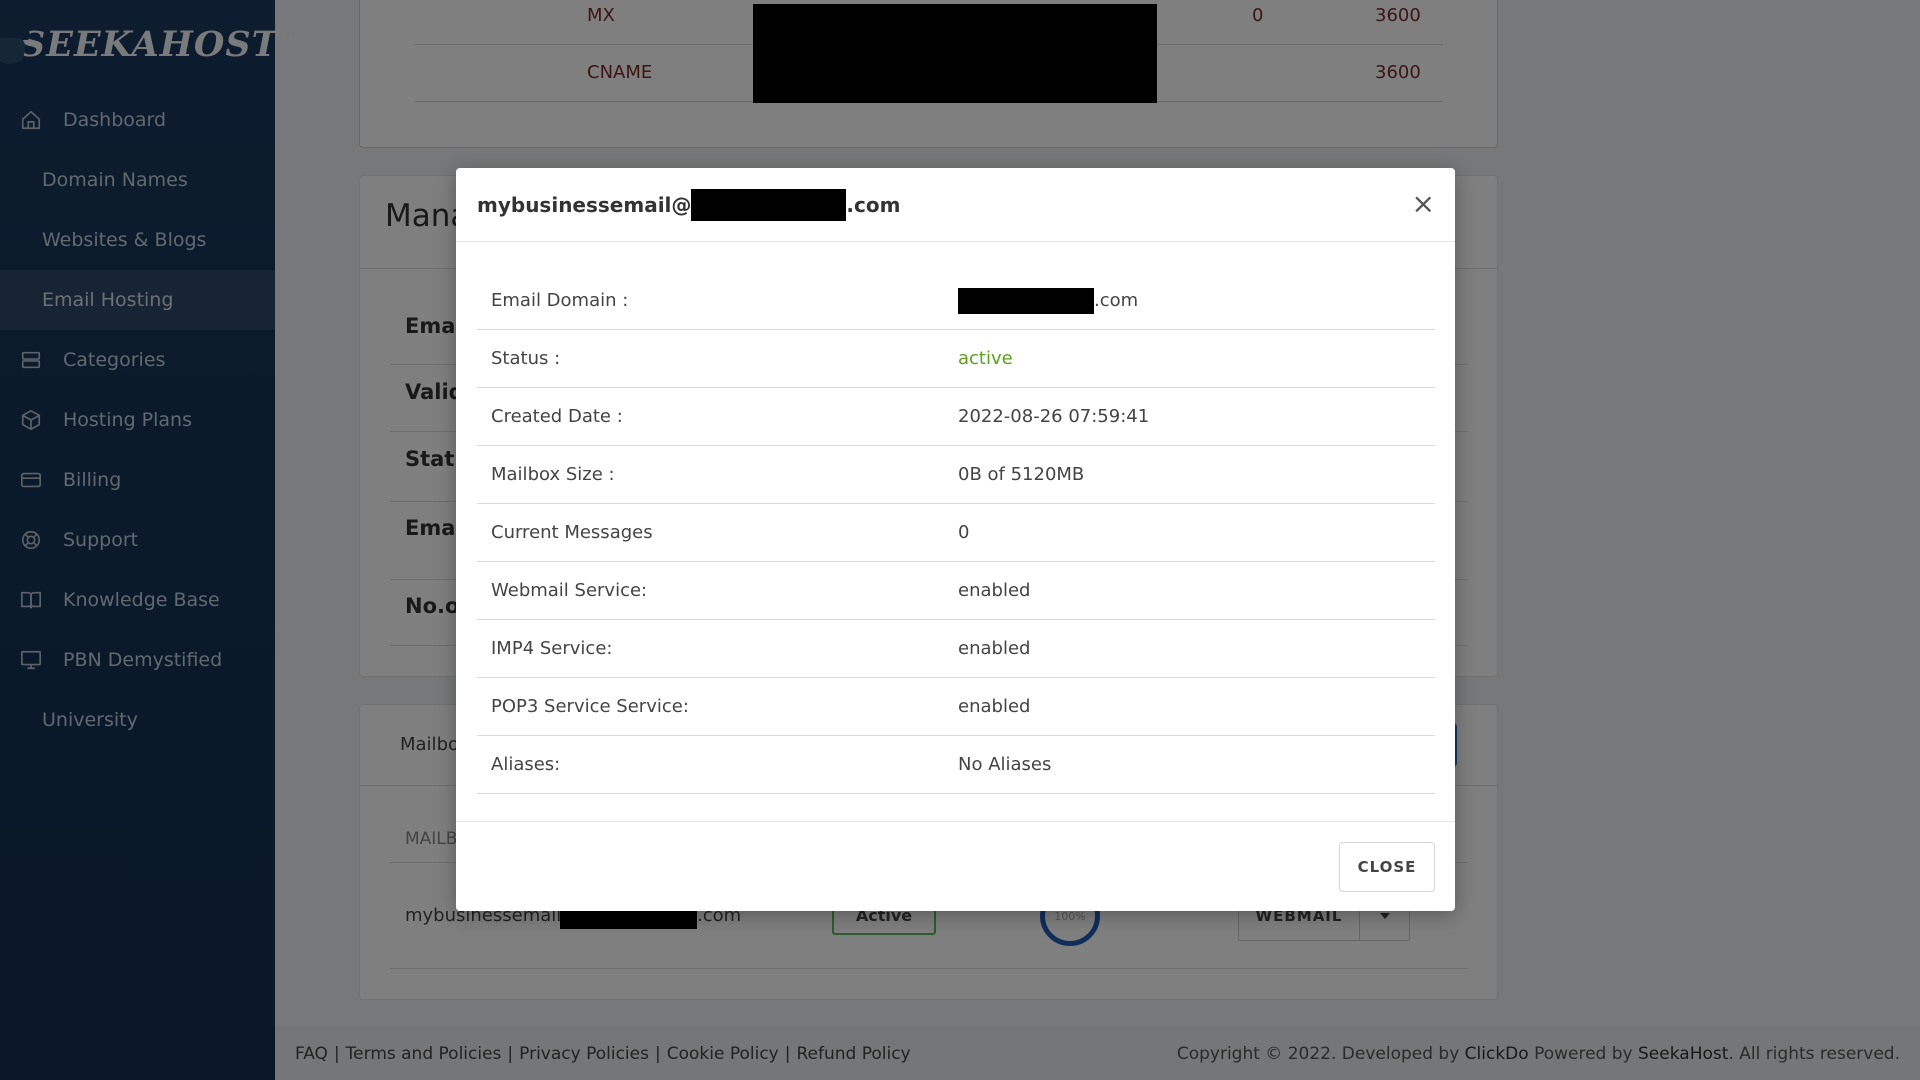 Image resolution: width=1920 pixels, height=1080 pixels. What do you see at coordinates (572, 532) in the screenshot?
I see `info-label: Current Messages` at bounding box center [572, 532].